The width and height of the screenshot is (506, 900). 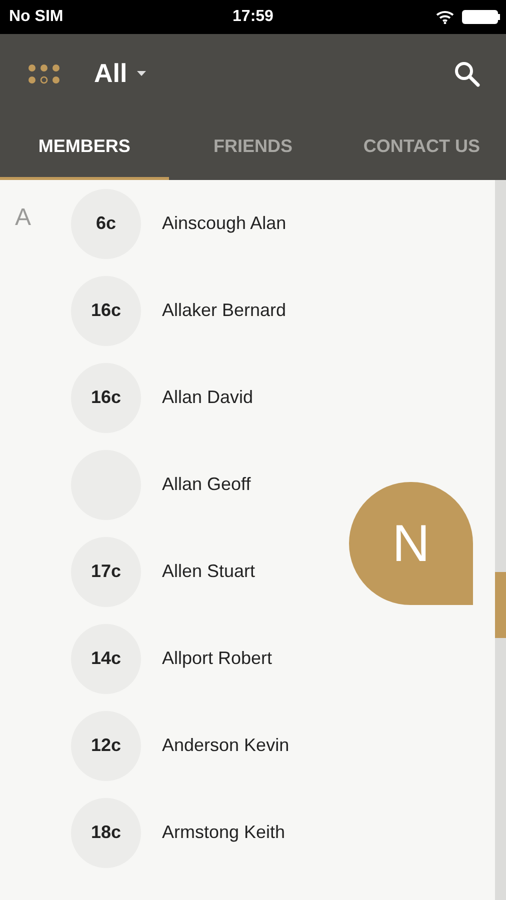 What do you see at coordinates (44, 74) in the screenshot?
I see `grid-menu-icon` at bounding box center [44, 74].